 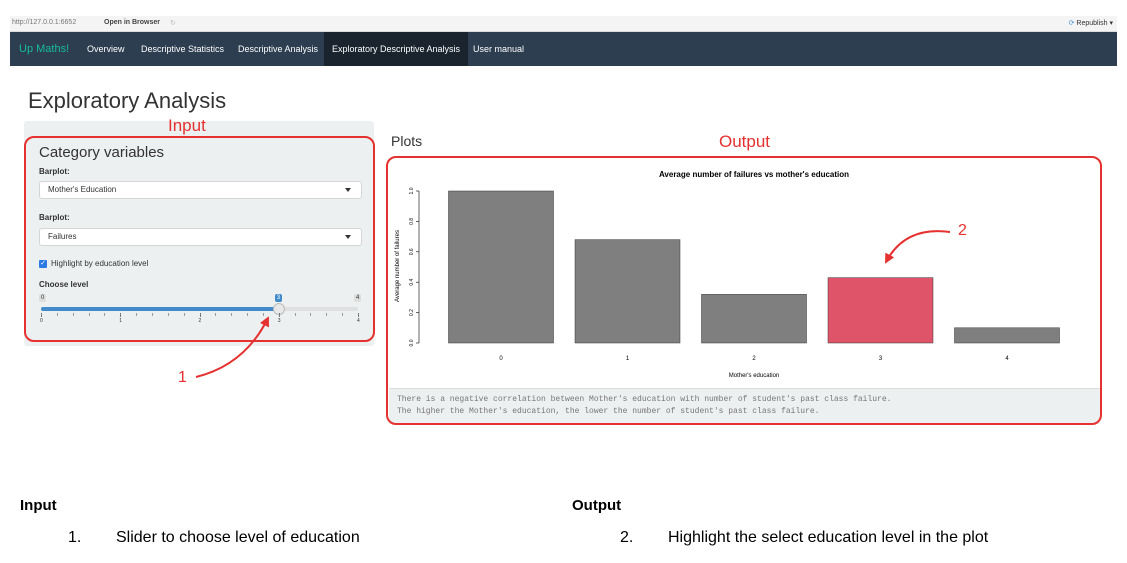 What do you see at coordinates (238, 537) in the screenshot?
I see `legend-input-item: Slider to choose level of education` at bounding box center [238, 537].